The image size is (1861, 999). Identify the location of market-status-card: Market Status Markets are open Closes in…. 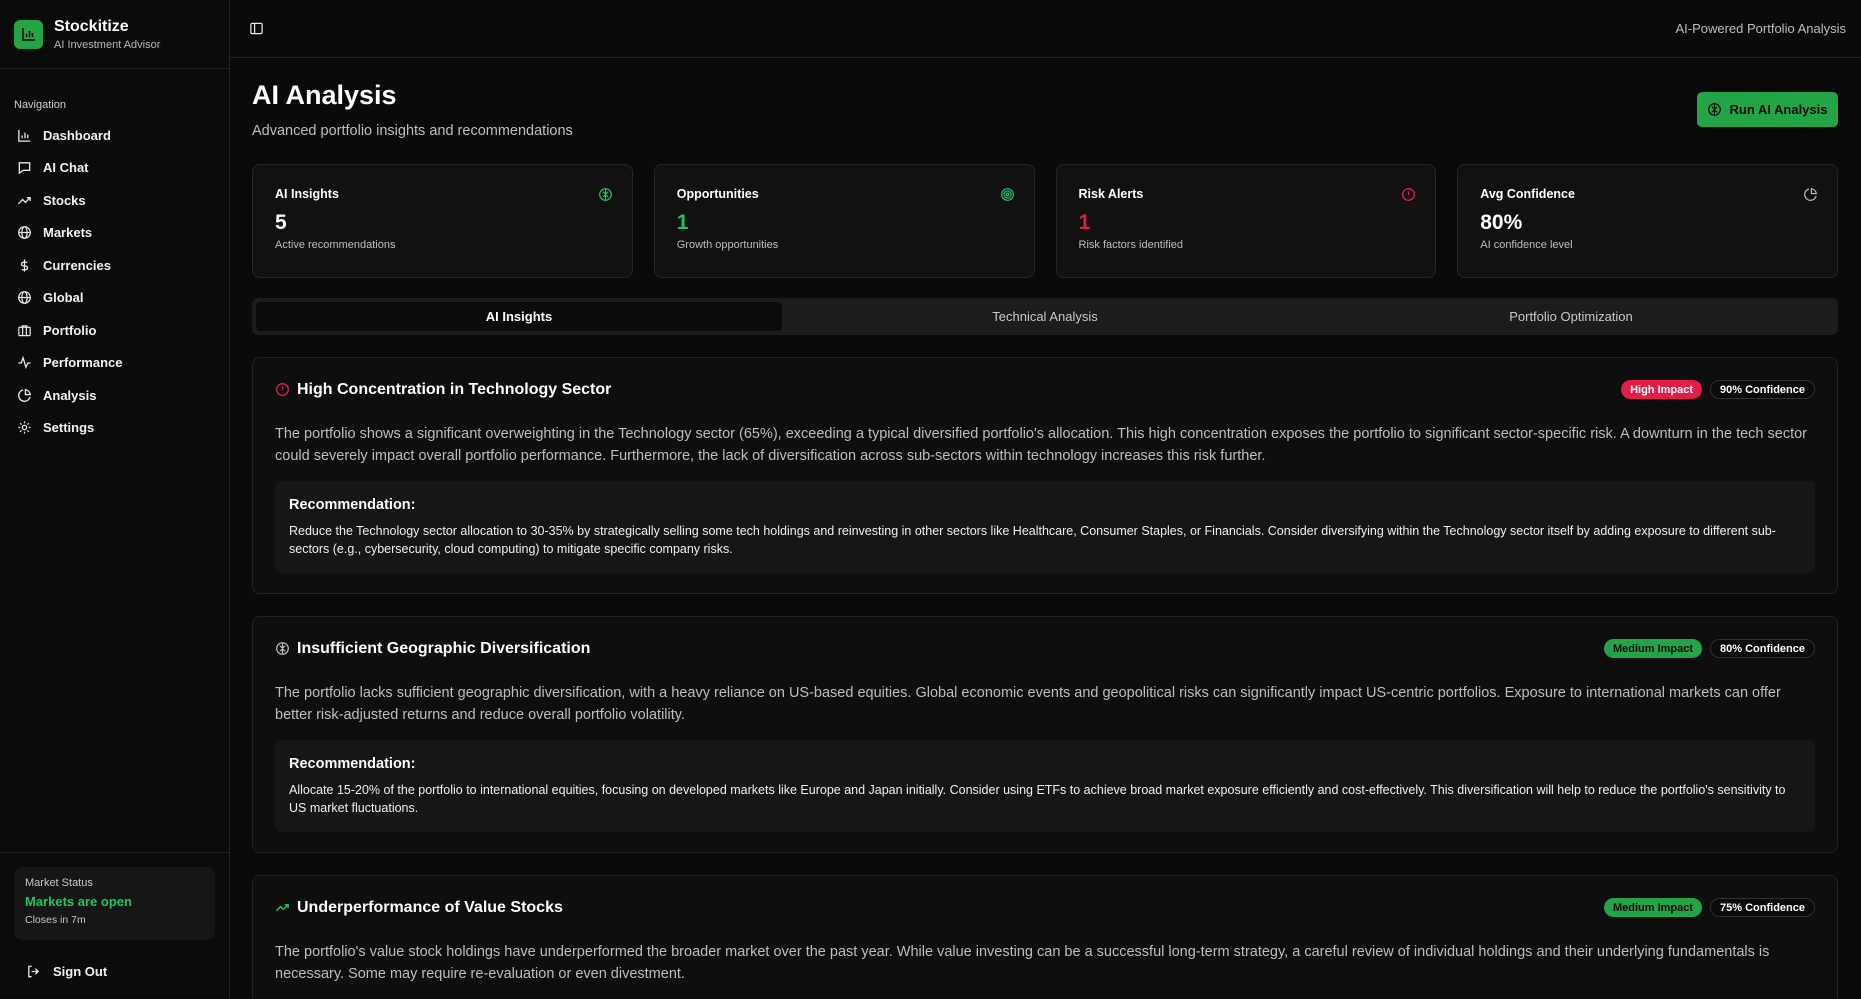
(114, 903).